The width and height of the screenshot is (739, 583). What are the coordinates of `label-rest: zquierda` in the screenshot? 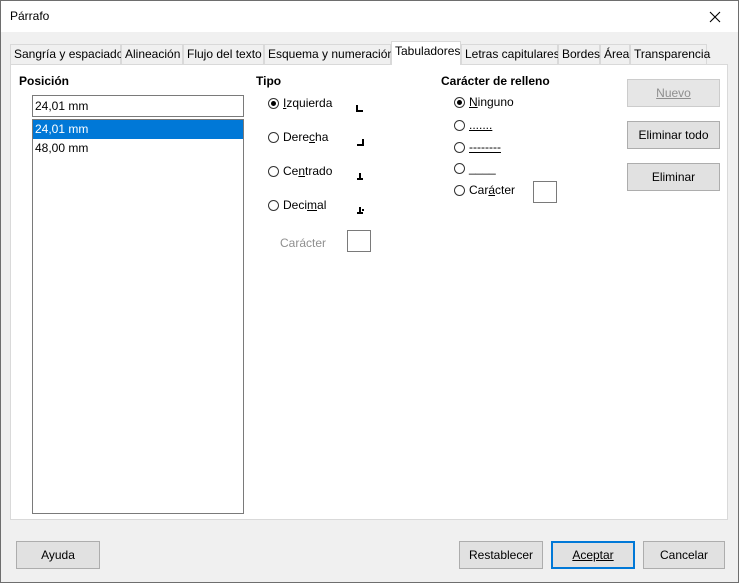 It's located at (309, 103).